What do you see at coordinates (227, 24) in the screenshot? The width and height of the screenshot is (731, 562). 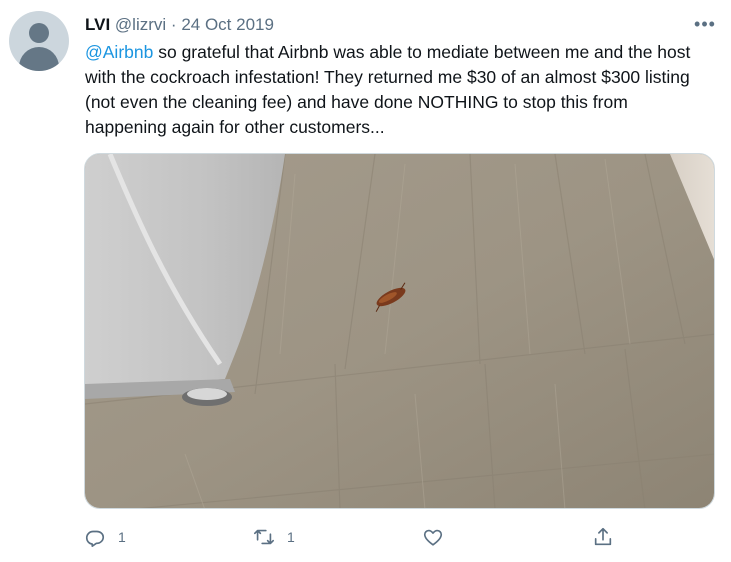 I see `tweet-date: 24 Oct 2019` at bounding box center [227, 24].